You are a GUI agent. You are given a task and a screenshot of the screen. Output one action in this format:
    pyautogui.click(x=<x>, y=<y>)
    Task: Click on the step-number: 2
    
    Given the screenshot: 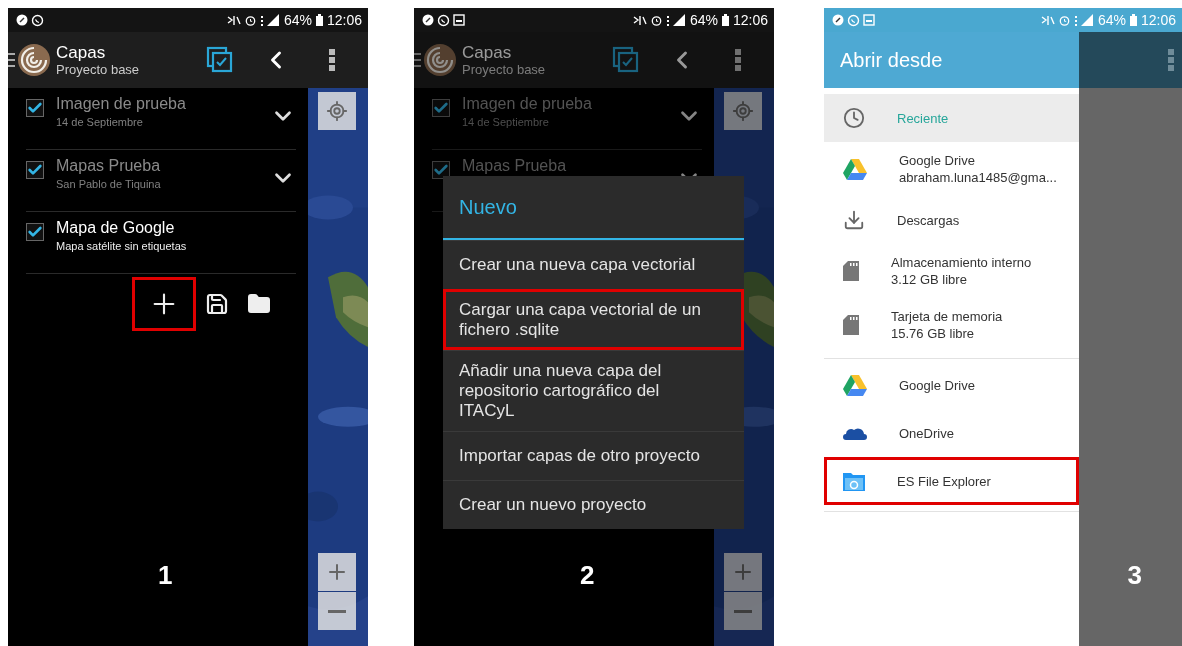 What is the action you would take?
    pyautogui.click(x=587, y=575)
    